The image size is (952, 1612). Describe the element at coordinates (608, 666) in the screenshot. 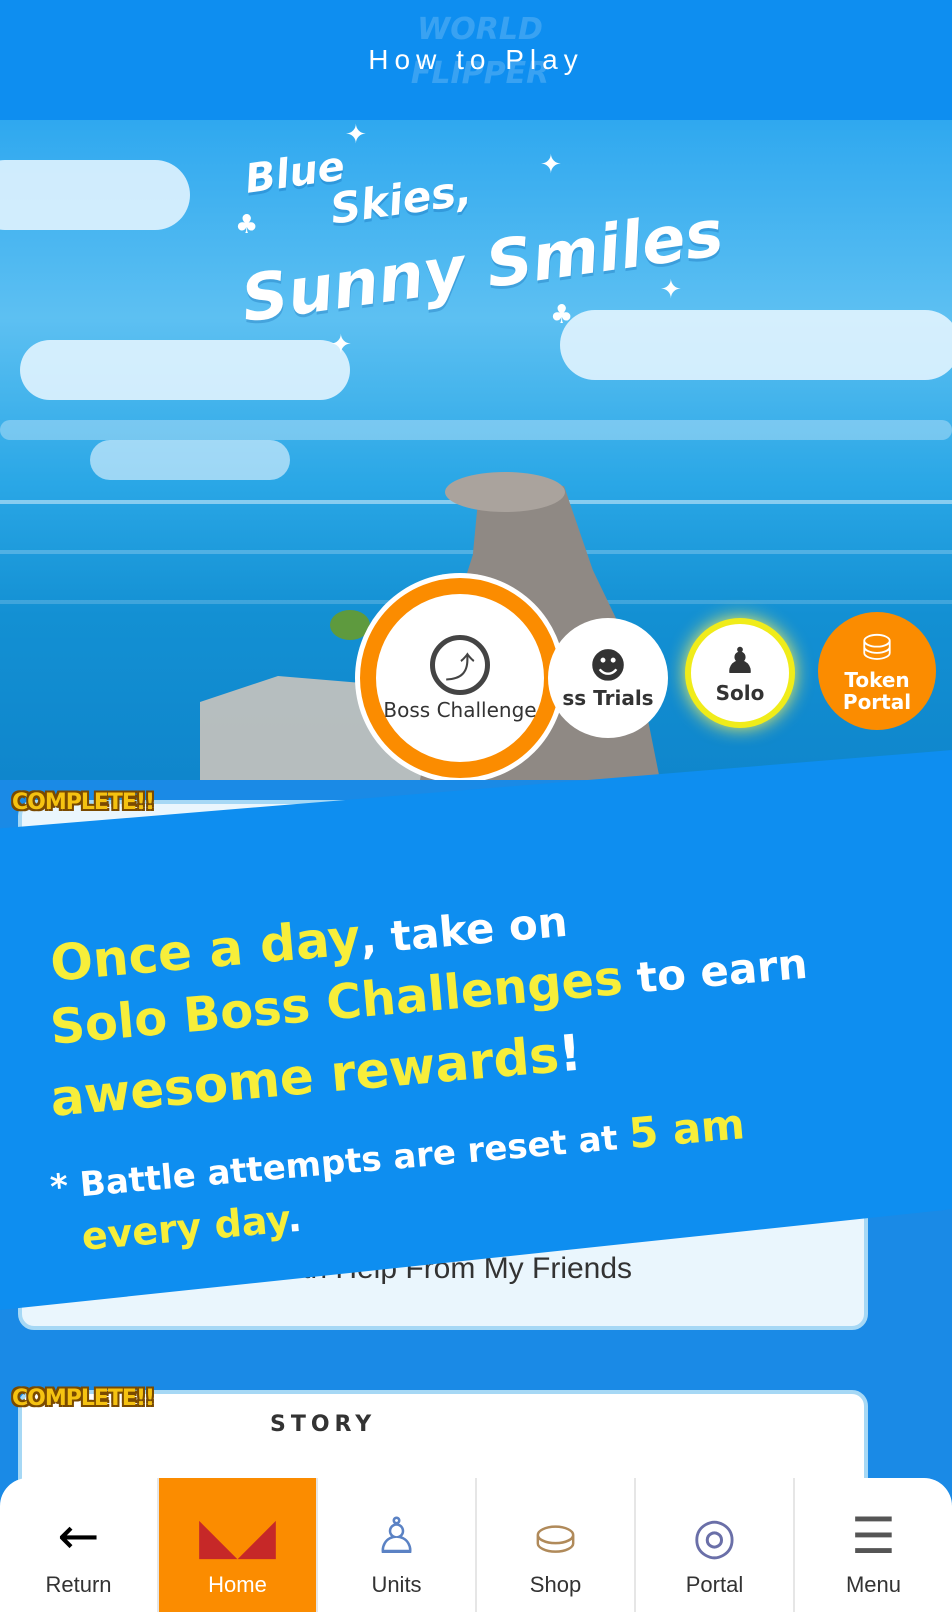

I see `demon-face-icon: ☻` at that location.